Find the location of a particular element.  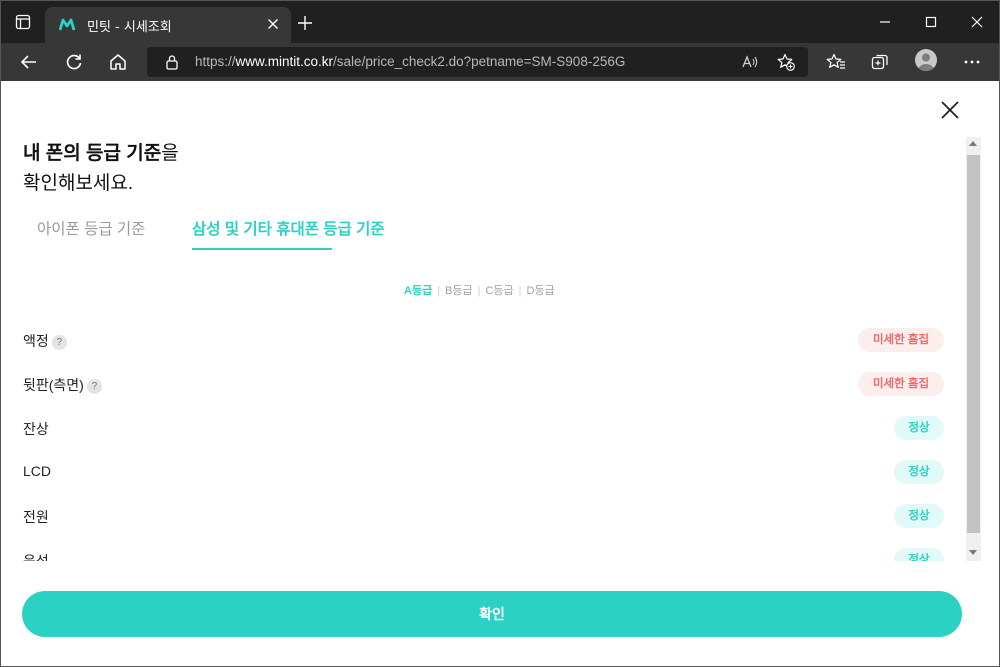

criteria-label: 전원 is located at coordinates (36, 517).